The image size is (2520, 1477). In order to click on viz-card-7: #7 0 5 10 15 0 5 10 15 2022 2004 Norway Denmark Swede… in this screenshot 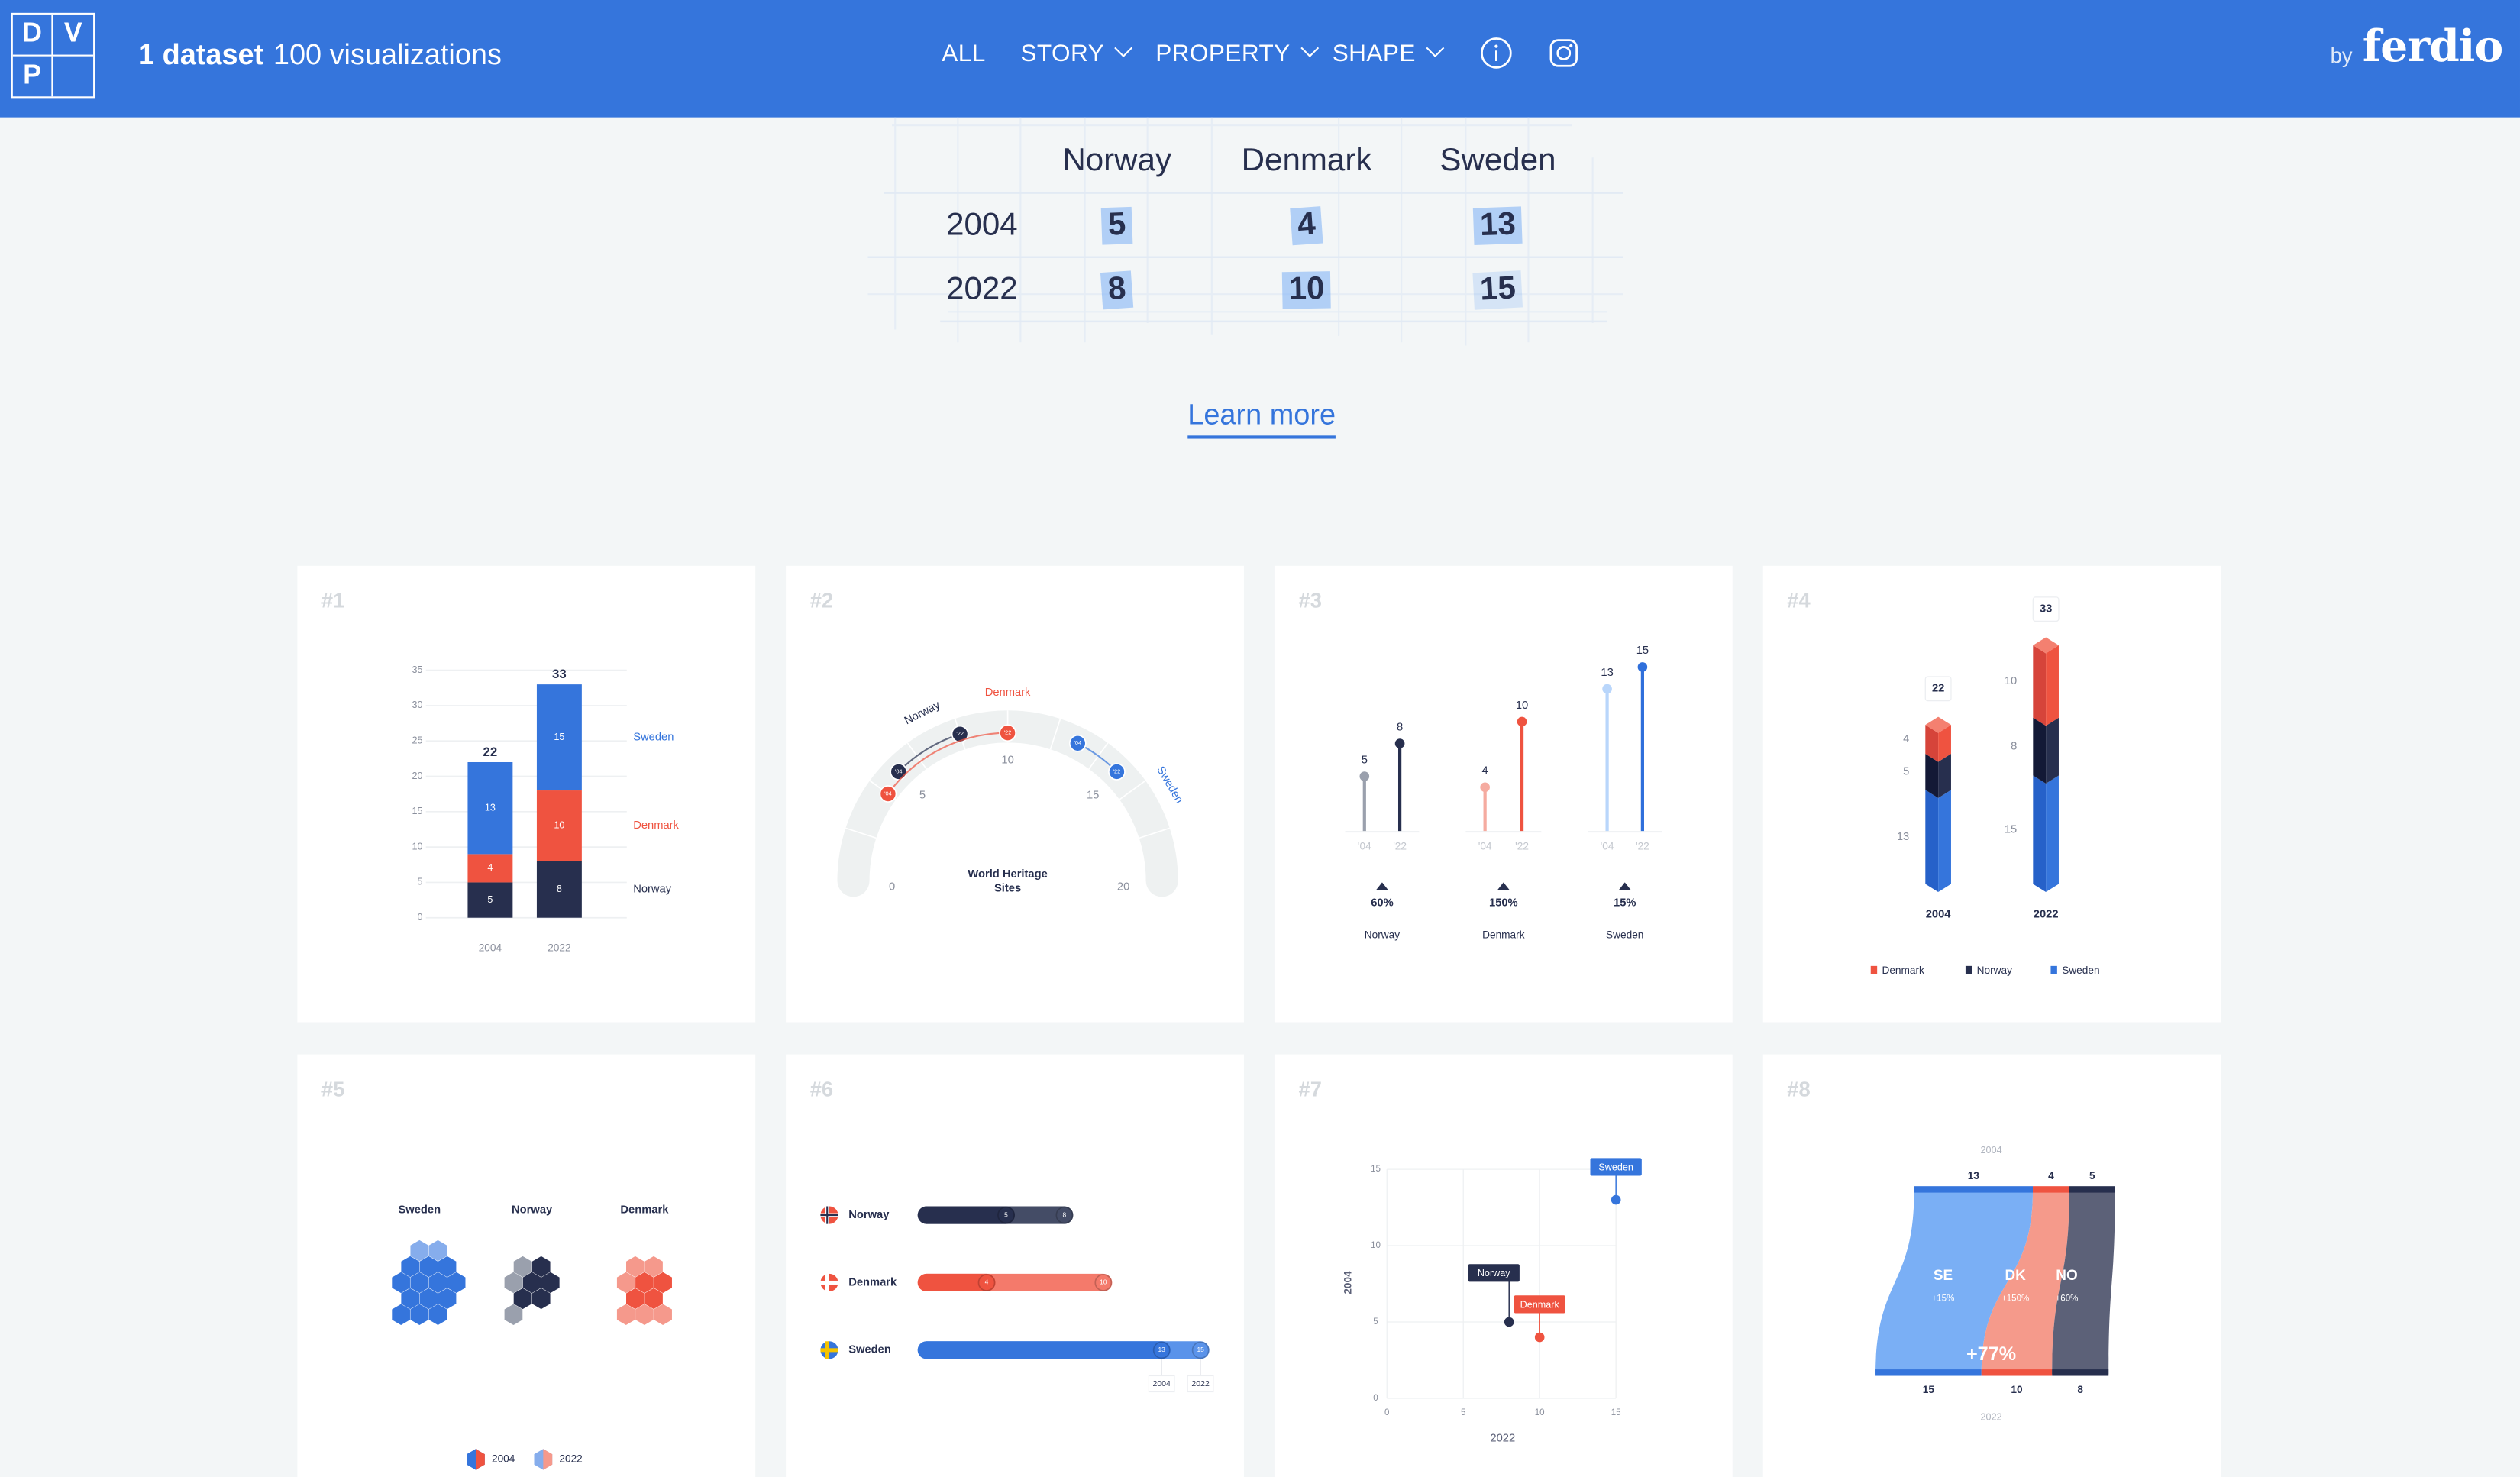, I will do `click(1504, 1265)`.